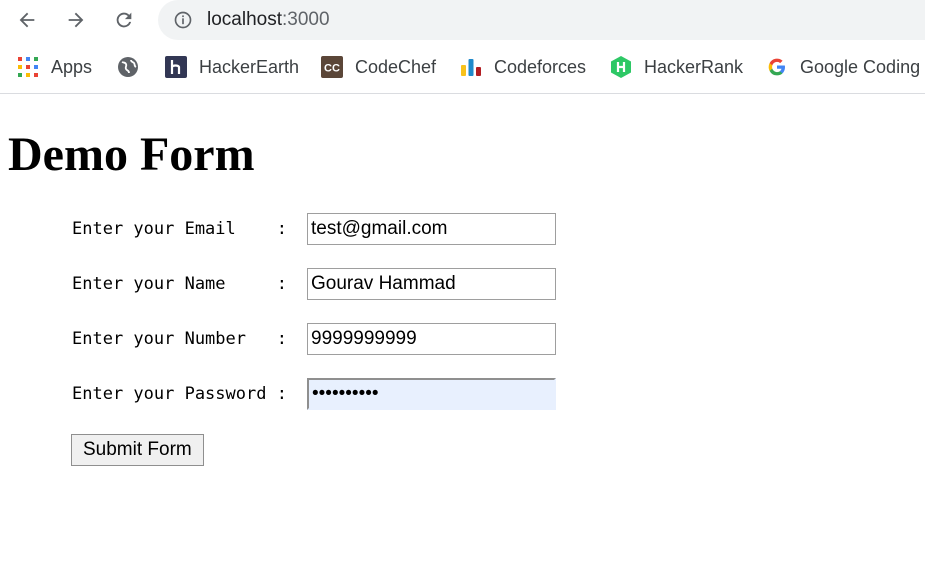 The height and width of the screenshot is (581, 925). I want to click on hackerearth-icon, so click(176, 67).